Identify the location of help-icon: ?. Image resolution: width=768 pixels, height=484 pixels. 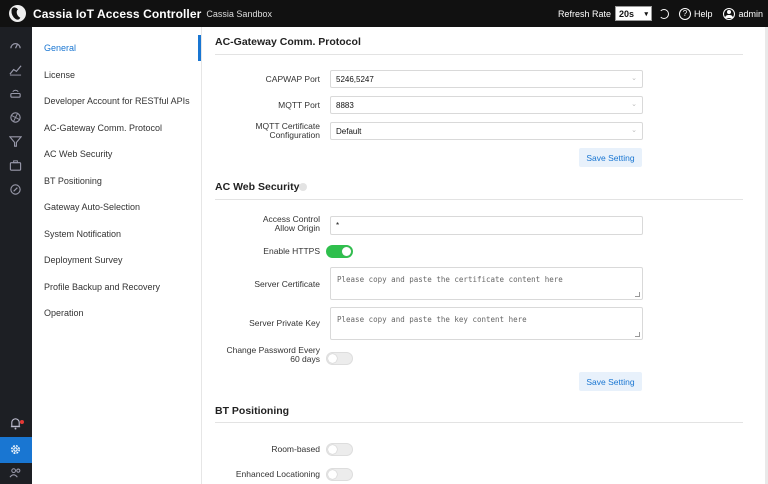
(684, 13).